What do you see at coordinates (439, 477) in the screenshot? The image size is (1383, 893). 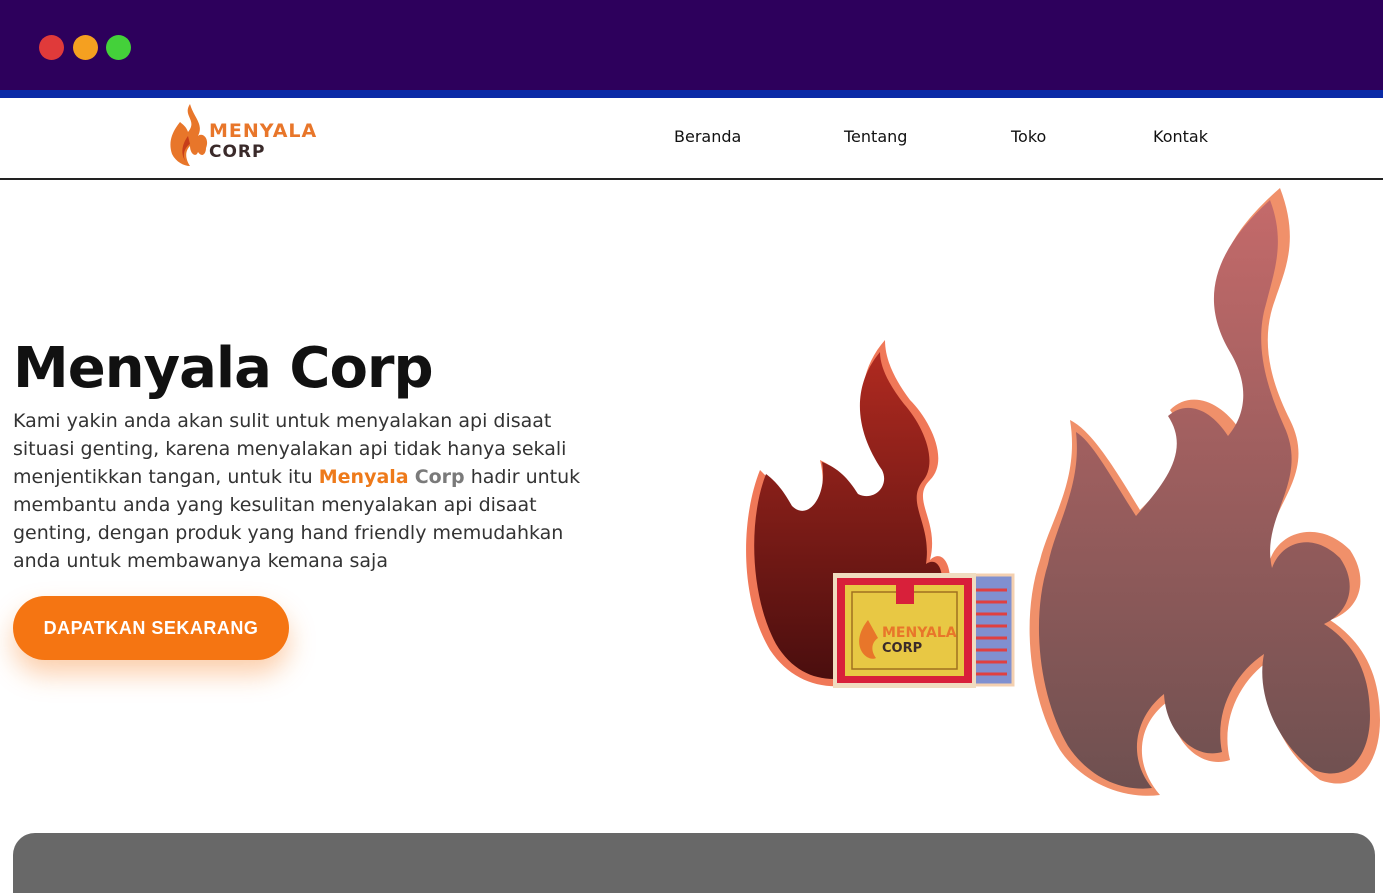 I see `hero-brand-corp: Corp` at bounding box center [439, 477].